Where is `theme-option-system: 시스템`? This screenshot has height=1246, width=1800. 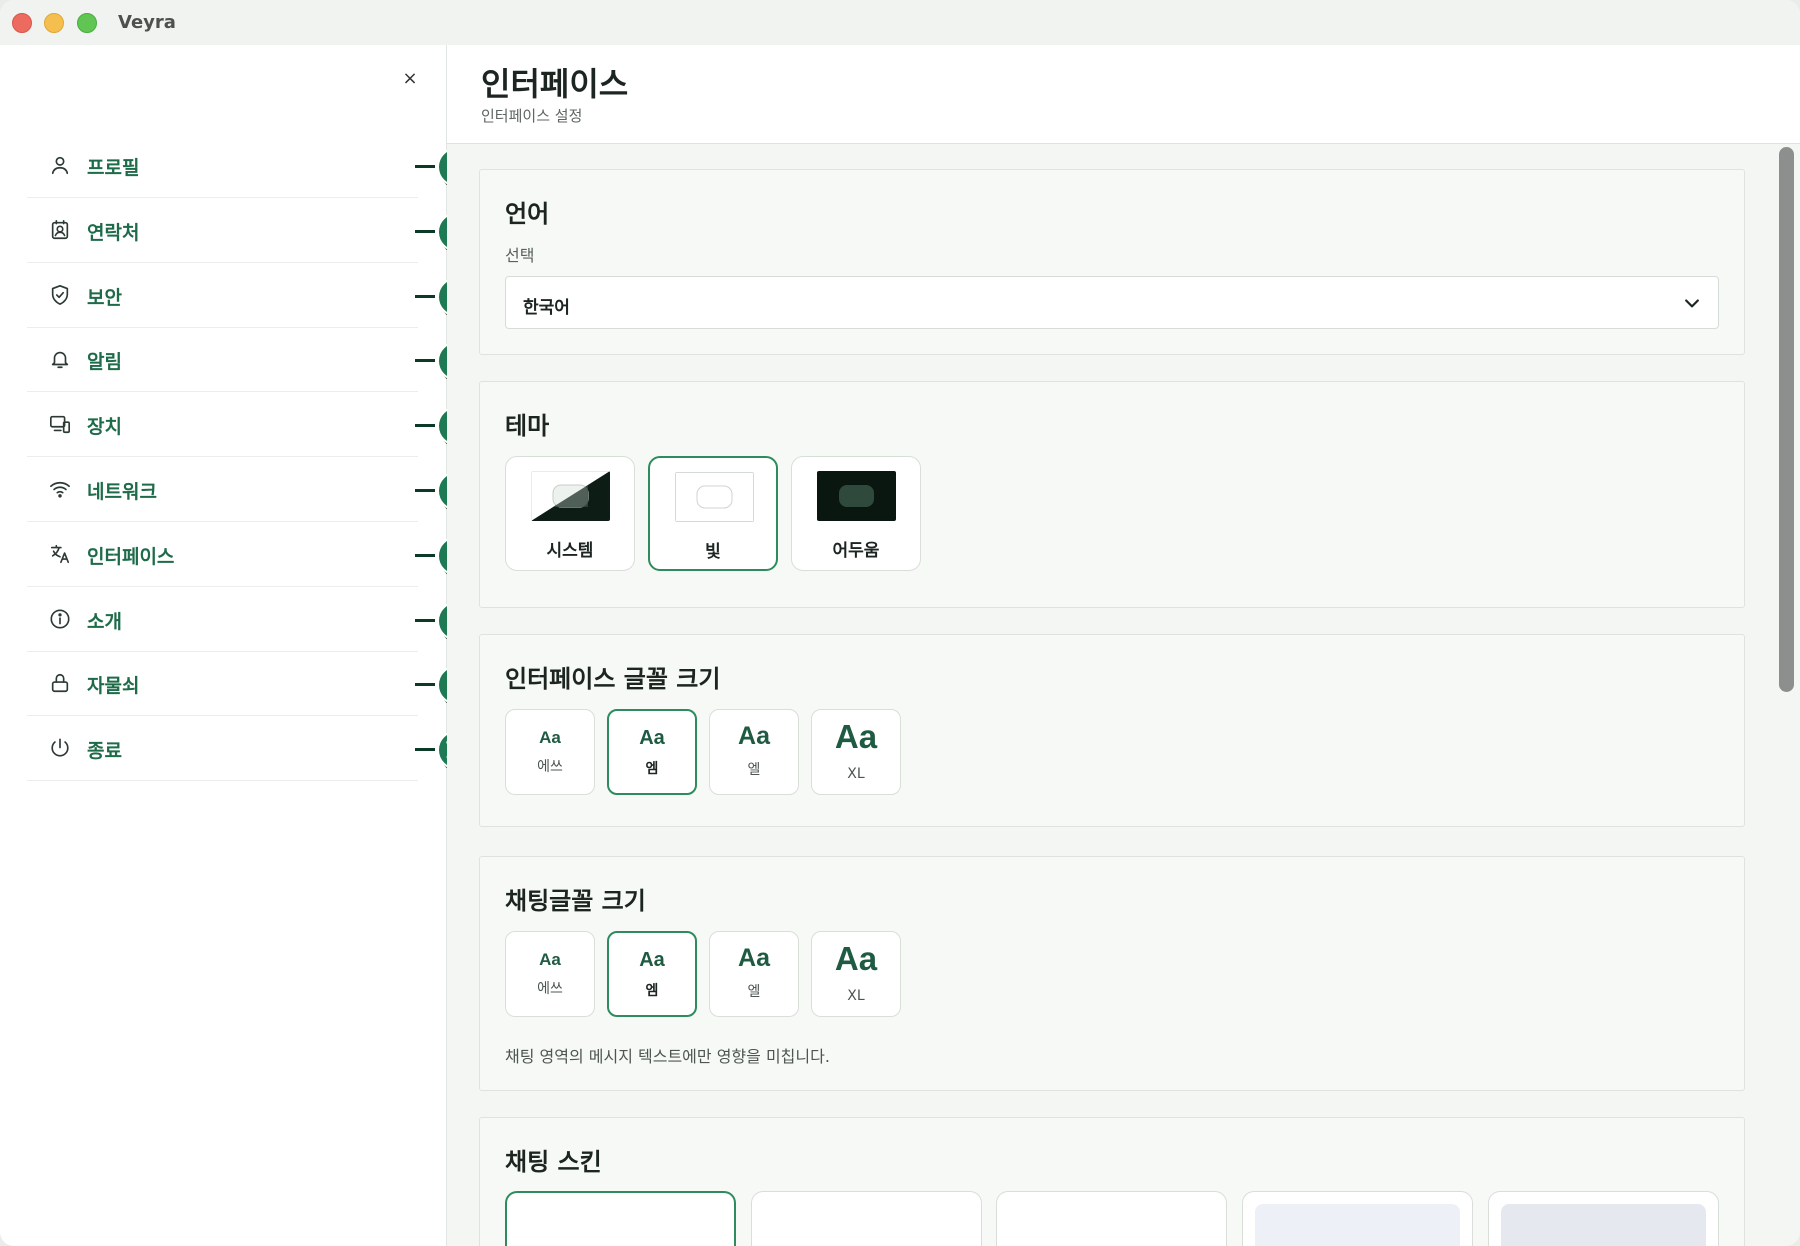
theme-option-system: 시스템 is located at coordinates (570, 513).